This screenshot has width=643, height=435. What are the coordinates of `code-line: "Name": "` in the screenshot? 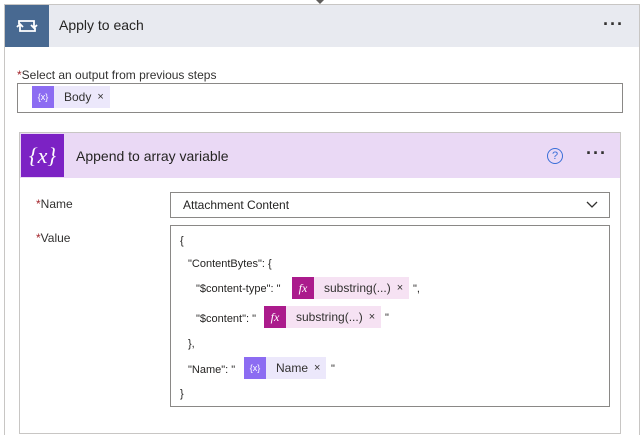 It's located at (212, 370).